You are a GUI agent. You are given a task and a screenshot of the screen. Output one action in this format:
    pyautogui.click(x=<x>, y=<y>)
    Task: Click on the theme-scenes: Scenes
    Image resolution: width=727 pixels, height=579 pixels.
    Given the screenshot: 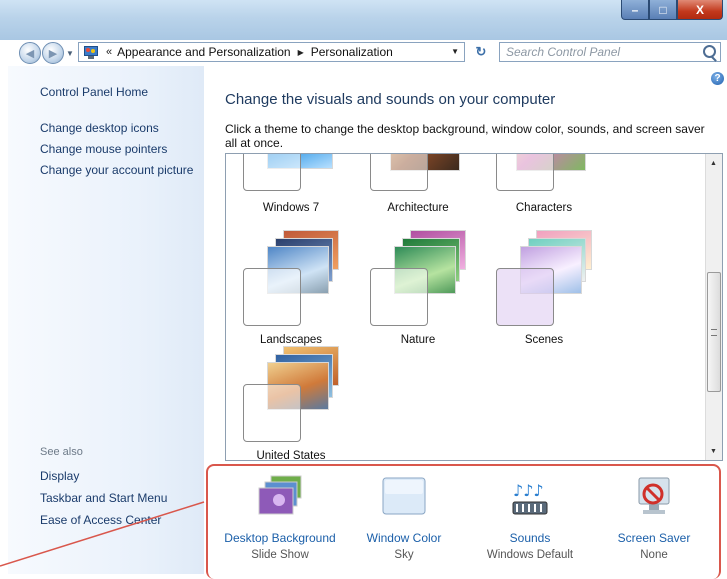 What is the action you would take?
    pyautogui.click(x=544, y=288)
    